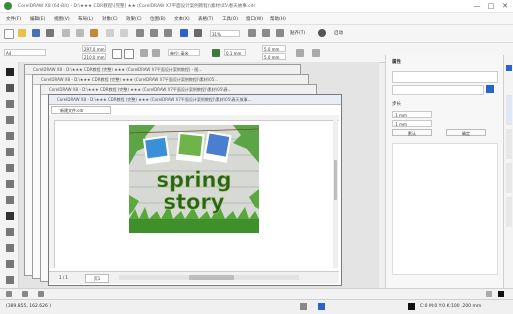 The height and width of the screenshot is (314, 513). Describe the element at coordinates (10, 264) in the screenshot. I see `drop-shadow-icon` at that location.